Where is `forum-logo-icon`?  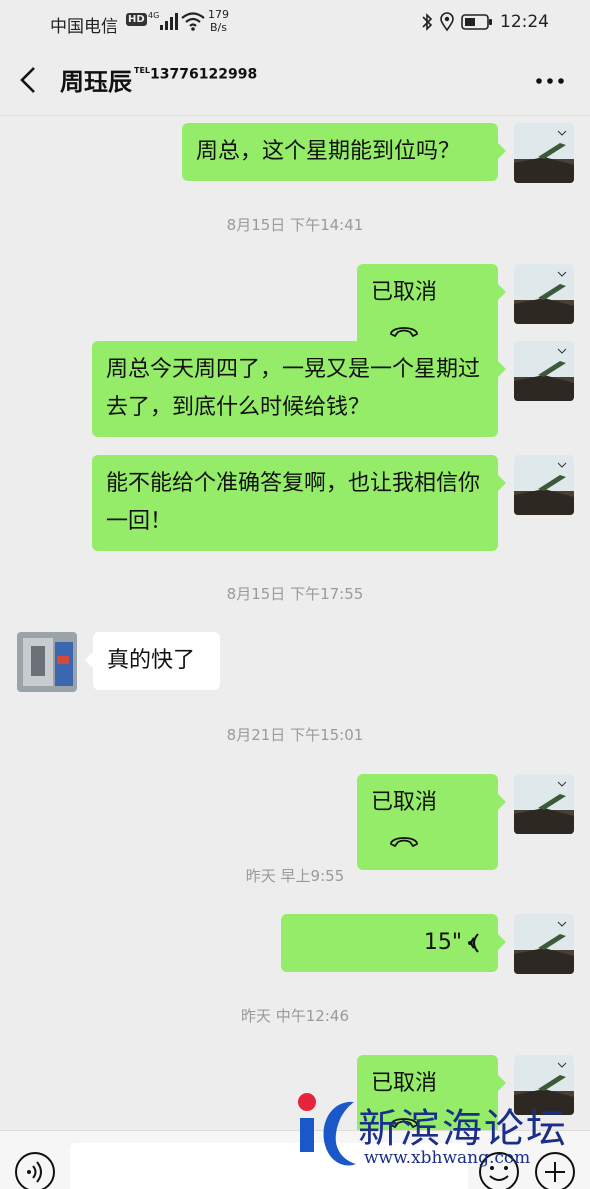
forum-logo-icon is located at coordinates (327, 1129).